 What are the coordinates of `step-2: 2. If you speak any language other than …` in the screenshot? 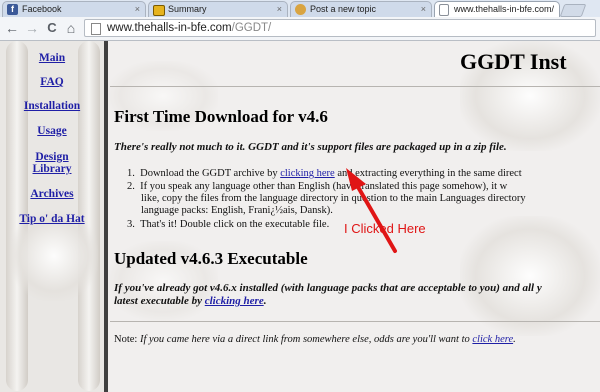 It's located at (317, 186).